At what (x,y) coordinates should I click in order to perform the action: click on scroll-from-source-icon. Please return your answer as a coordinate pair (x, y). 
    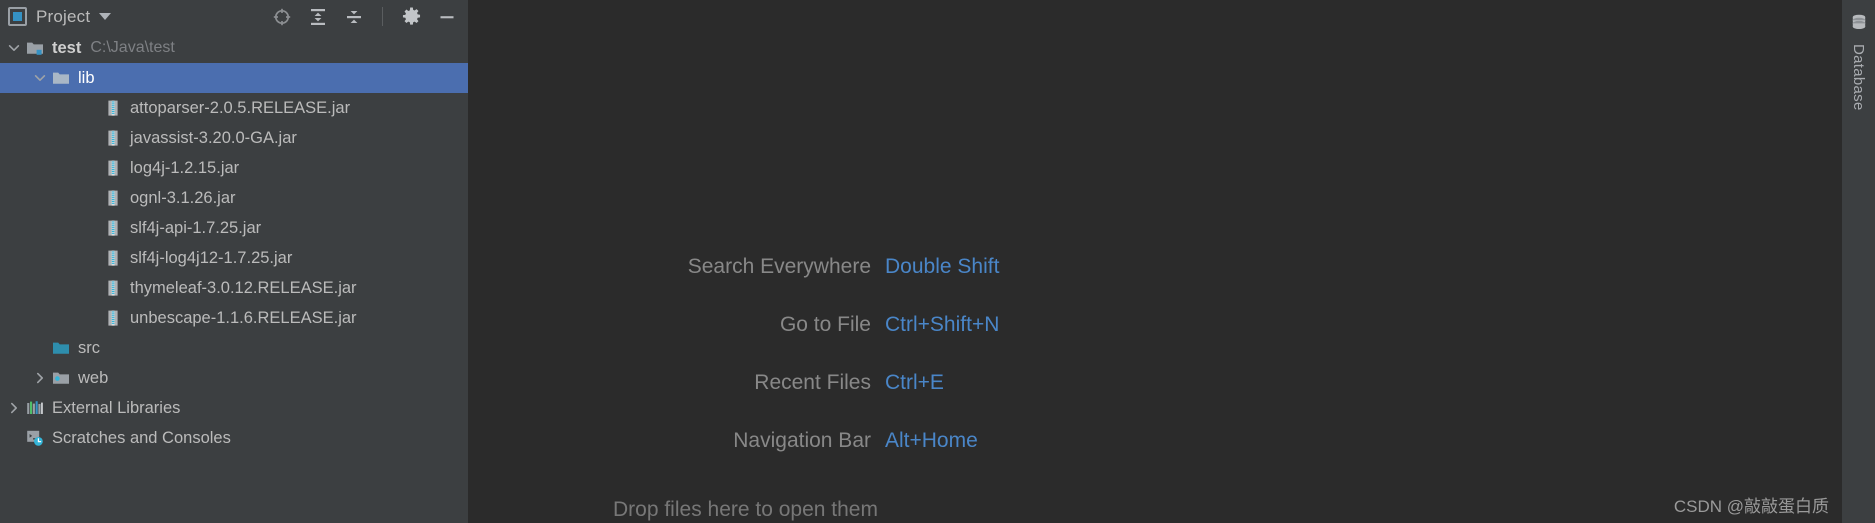
    Looking at the image, I should click on (282, 17).